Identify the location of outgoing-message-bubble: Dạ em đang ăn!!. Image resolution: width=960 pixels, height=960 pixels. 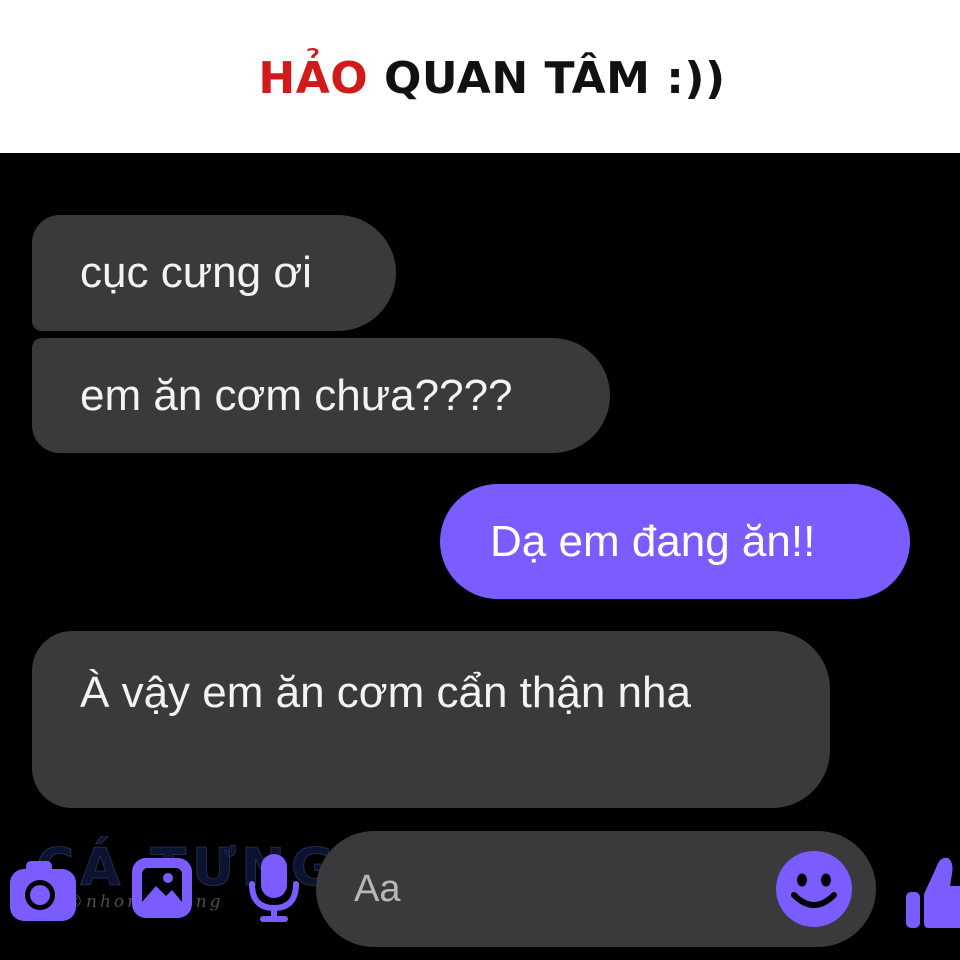
(675, 541).